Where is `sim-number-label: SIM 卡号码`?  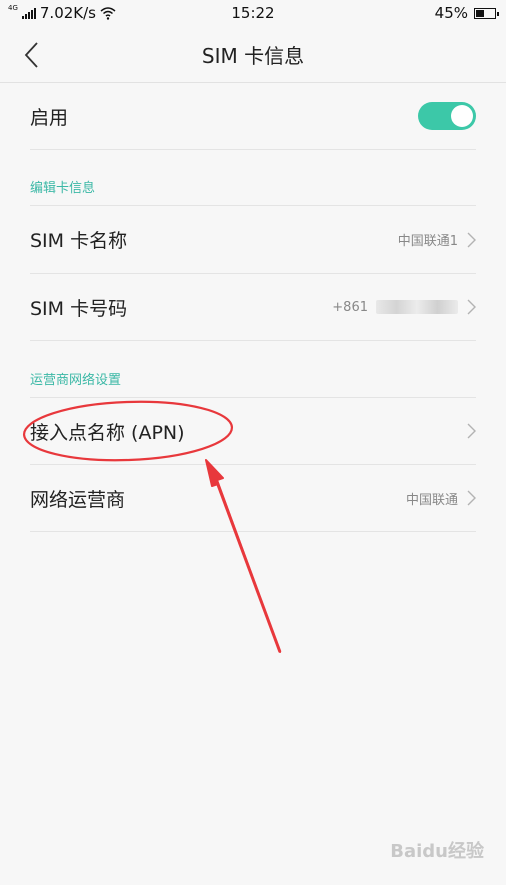
sim-number-label: SIM 卡号码 is located at coordinates (79, 308).